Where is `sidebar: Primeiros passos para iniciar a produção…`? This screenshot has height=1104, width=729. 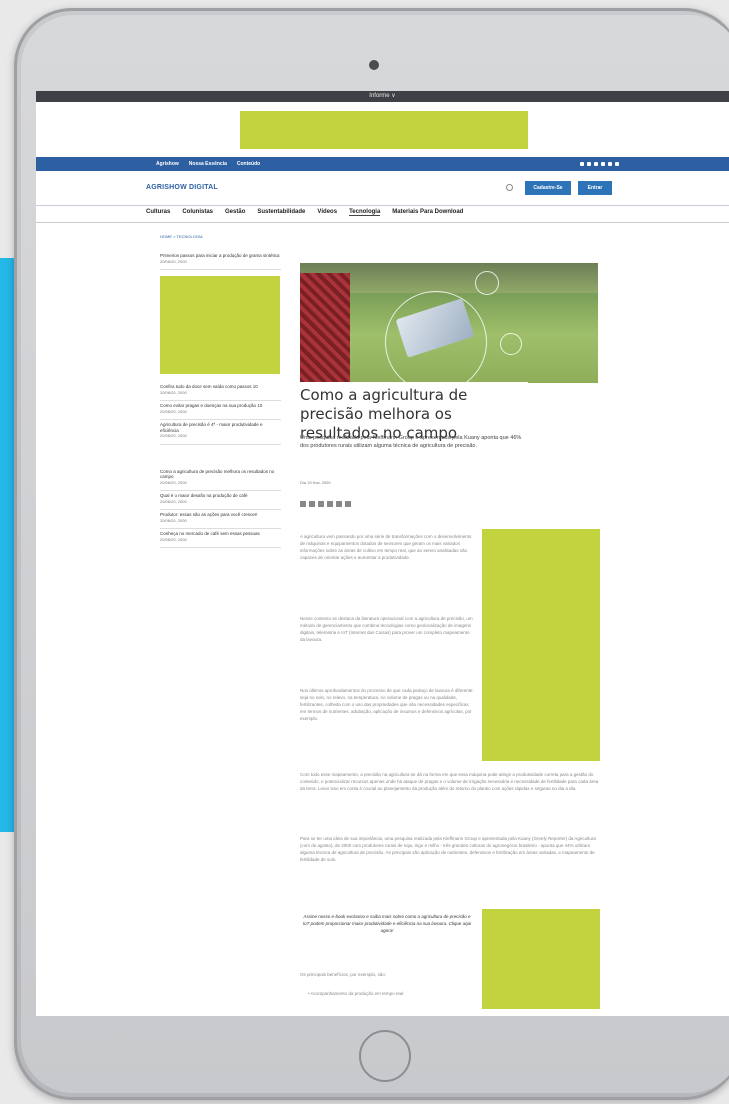
sidebar: Primeiros passos para iniciar a produção… is located at coordinates (220, 399).